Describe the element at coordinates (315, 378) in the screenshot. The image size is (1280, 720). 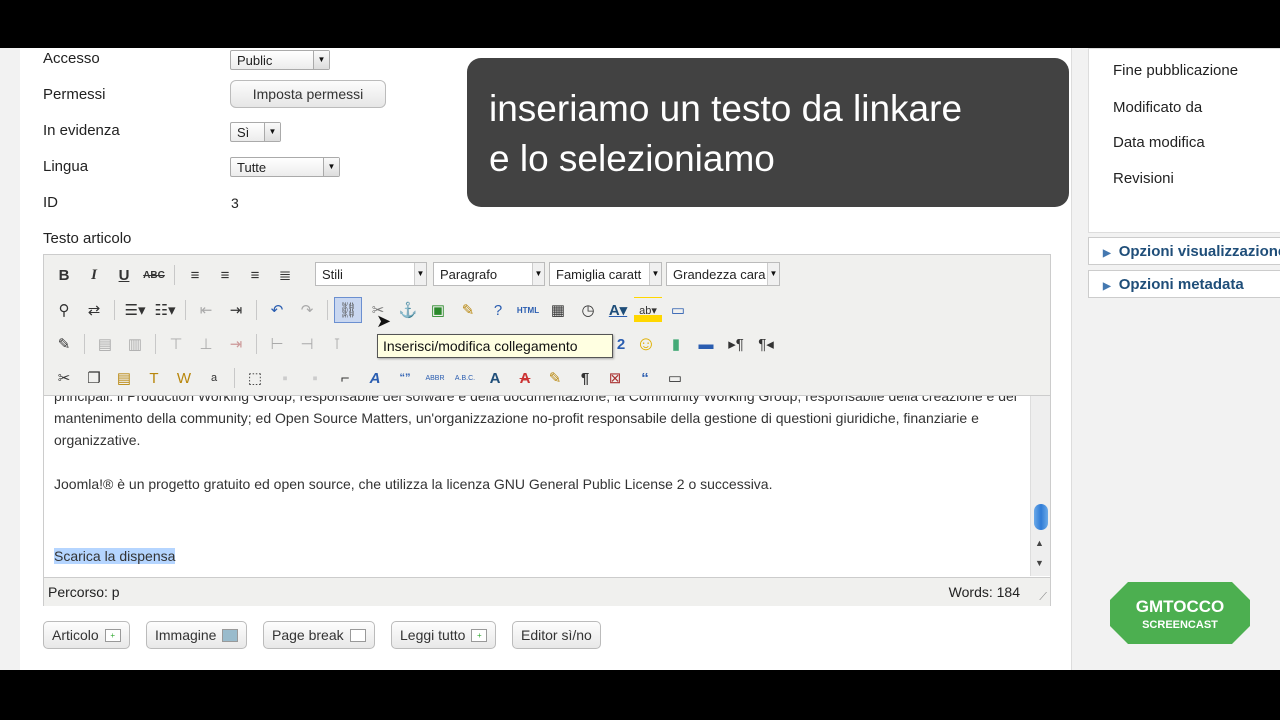
I see `move-layer-icon: ▪` at that location.